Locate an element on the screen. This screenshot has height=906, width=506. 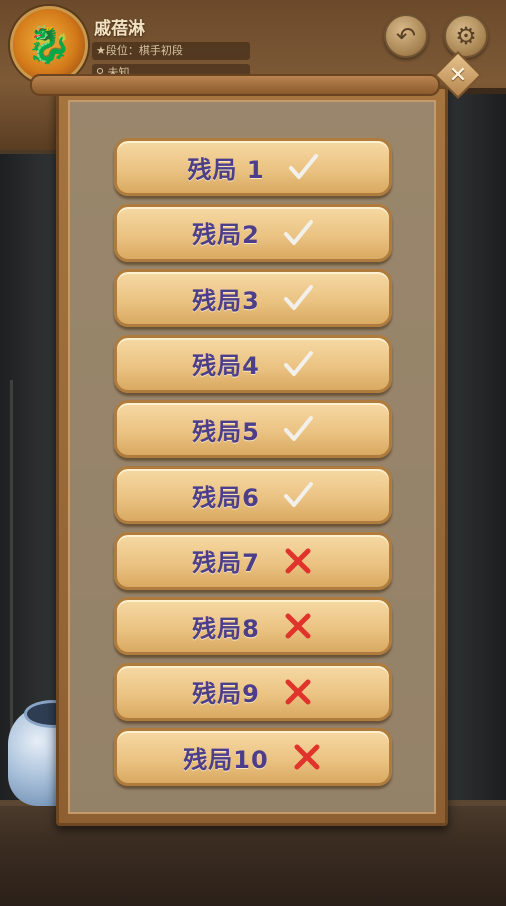
level-button: 残局3 is located at coordinates (253, 298).